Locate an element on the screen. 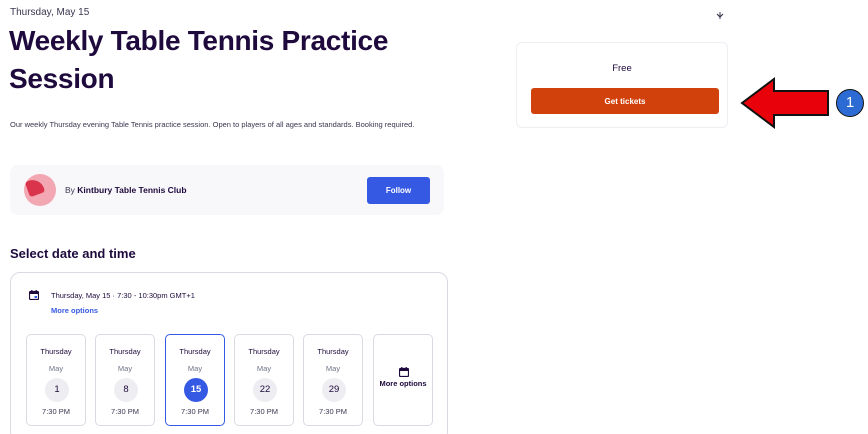  get-tickets-button: Get tickets is located at coordinates (625, 101).